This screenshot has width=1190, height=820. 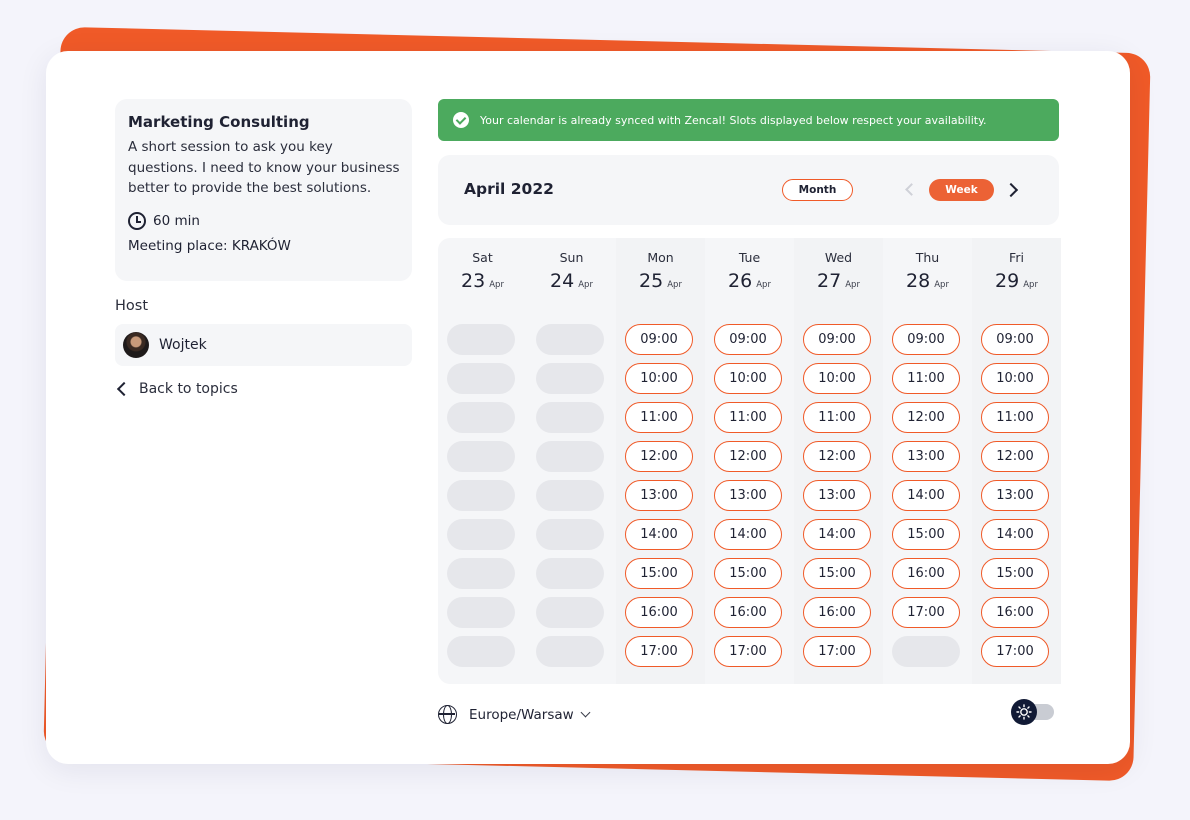 I want to click on duration-row: 60 min, so click(x=263, y=220).